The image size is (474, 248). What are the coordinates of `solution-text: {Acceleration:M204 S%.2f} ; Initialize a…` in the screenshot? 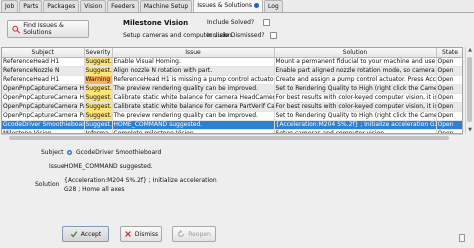 It's located at (262, 185).